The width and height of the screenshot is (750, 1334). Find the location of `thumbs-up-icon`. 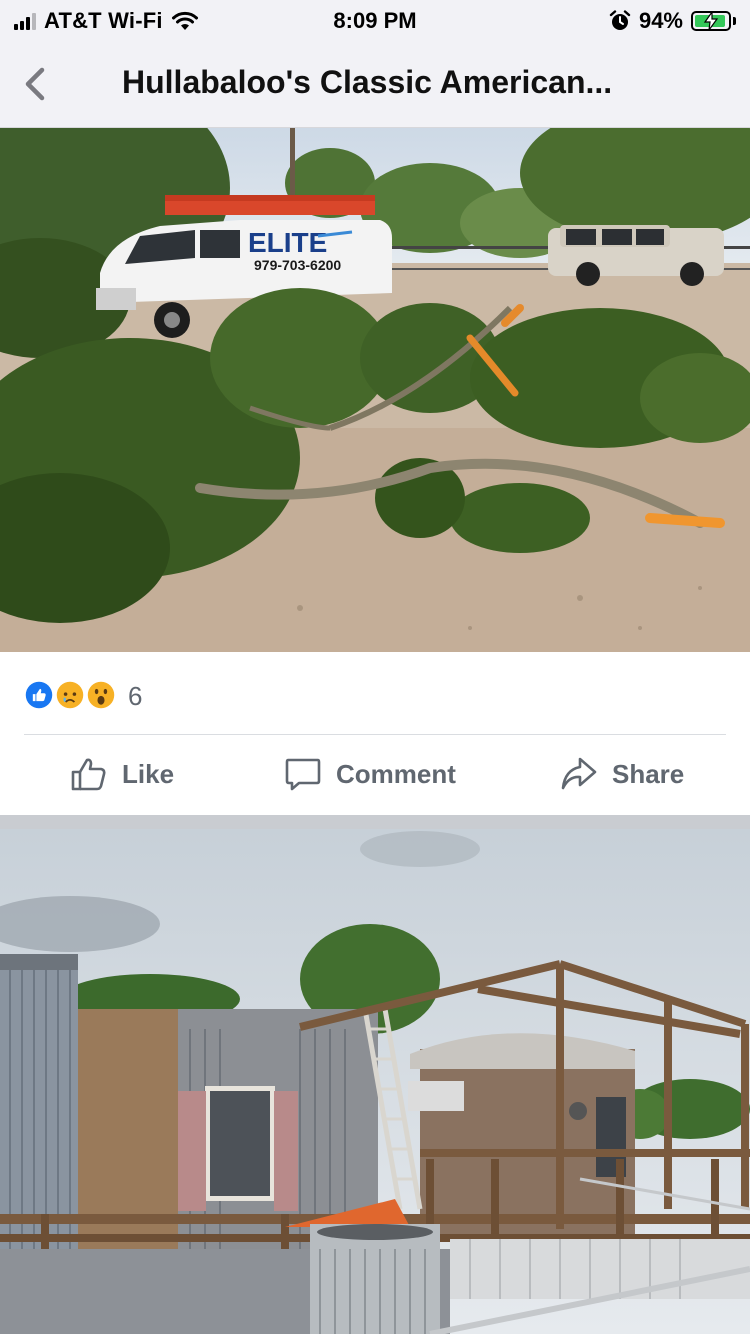

thumbs-up-icon is located at coordinates (88, 774).